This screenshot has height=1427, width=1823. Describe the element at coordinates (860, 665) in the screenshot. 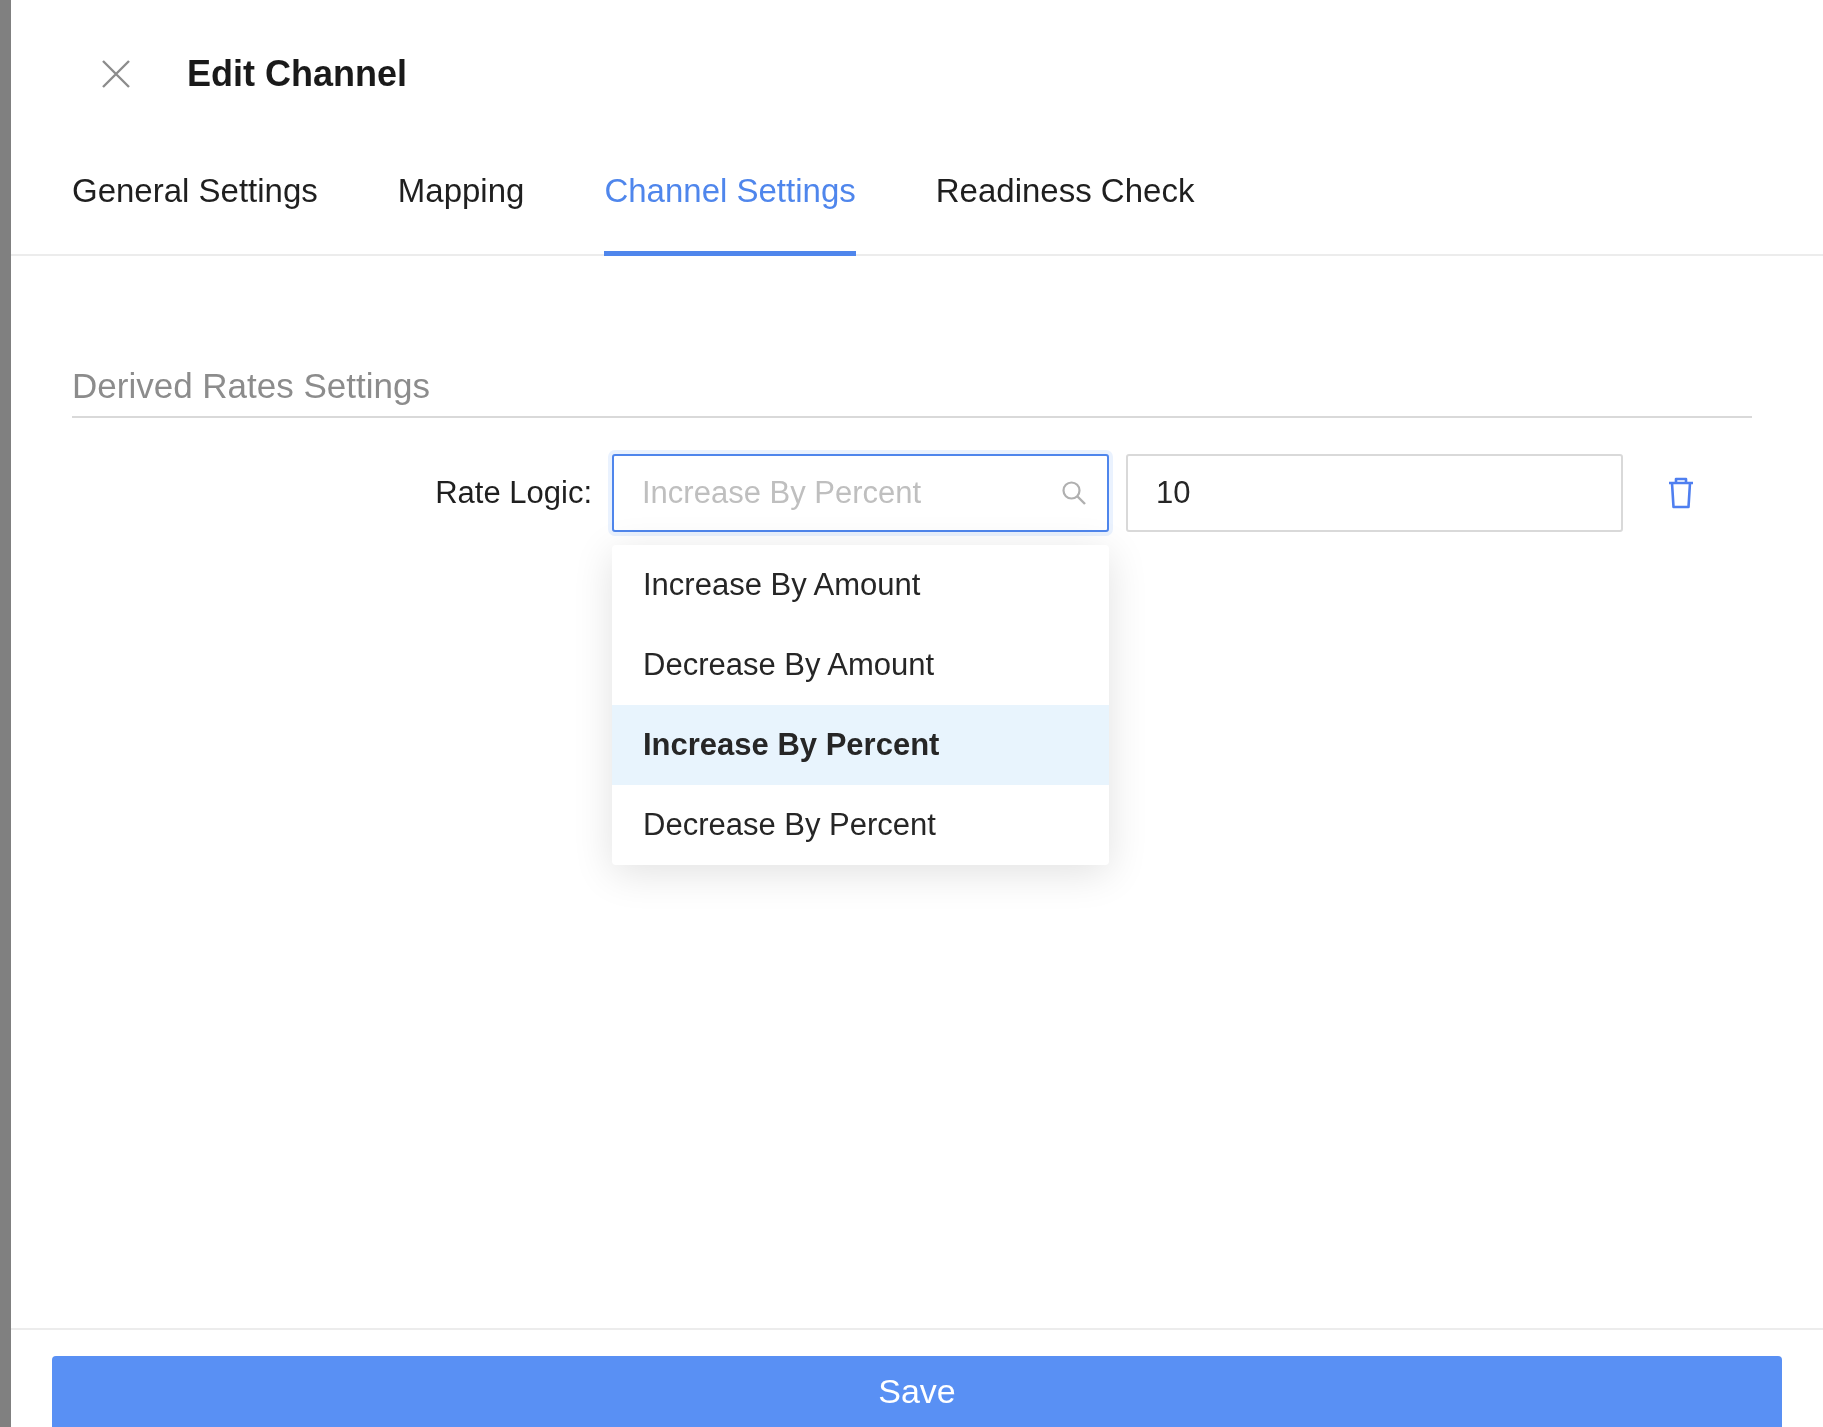

I see `dropdown-option: Decrease By Amount` at that location.